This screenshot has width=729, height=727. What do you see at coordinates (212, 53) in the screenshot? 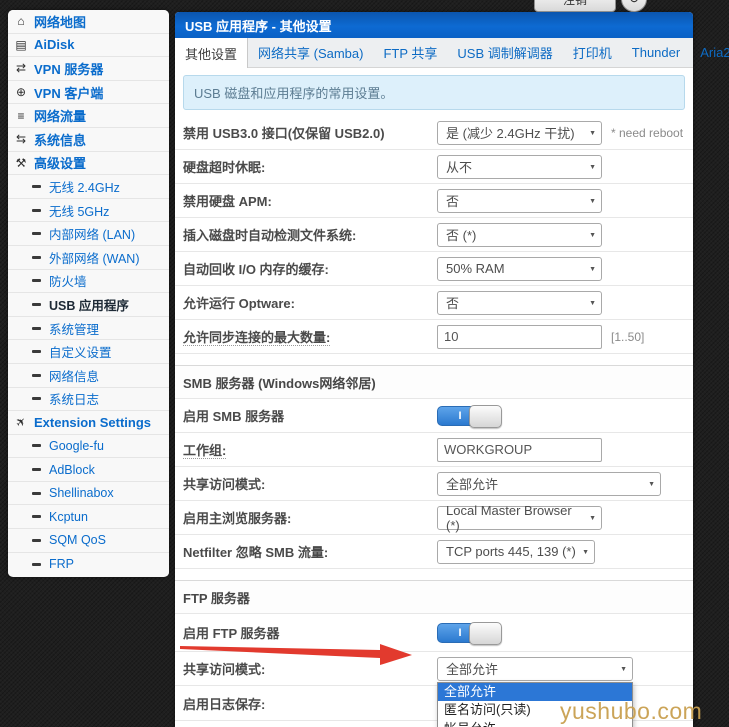
I see `tab: 其他设置` at bounding box center [212, 53].